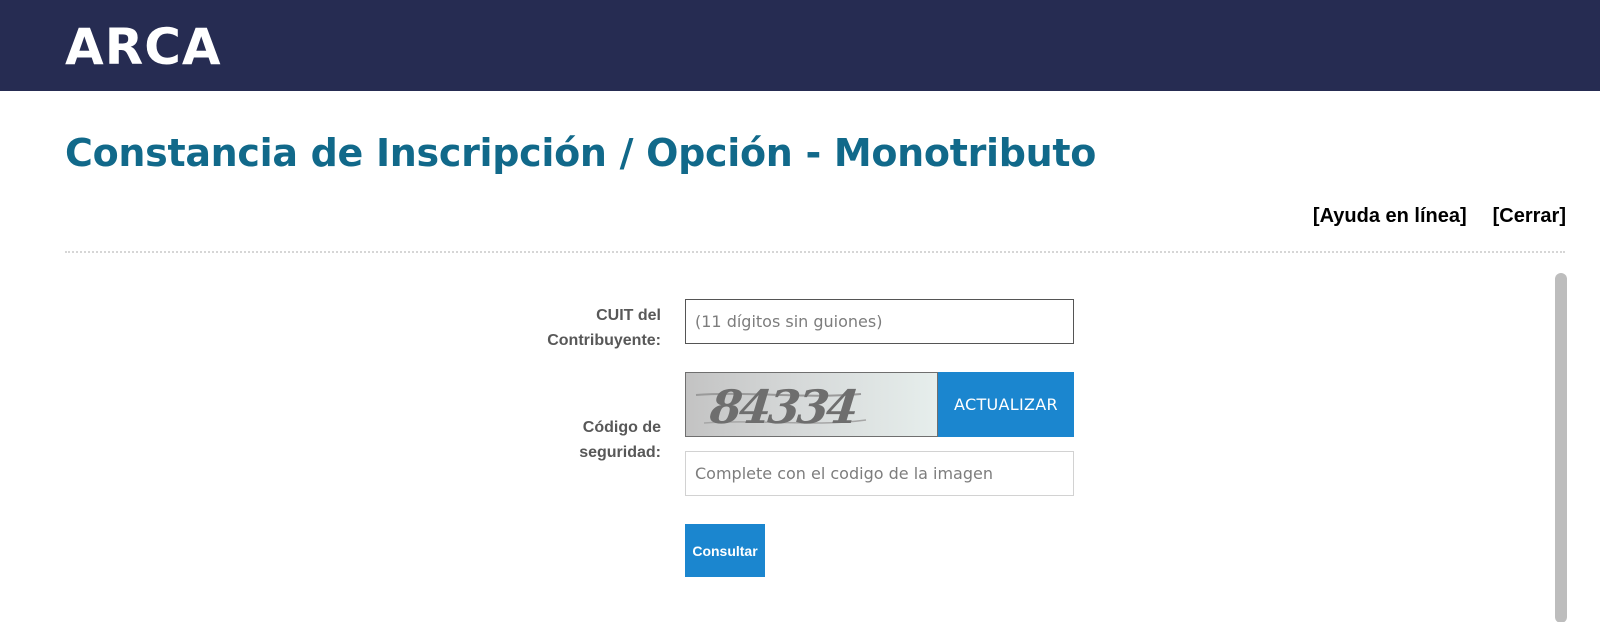 This screenshot has height=622, width=1600. Describe the element at coordinates (1006, 404) in the screenshot. I see `refresh-captcha-button: ACTUALIZAR` at that location.